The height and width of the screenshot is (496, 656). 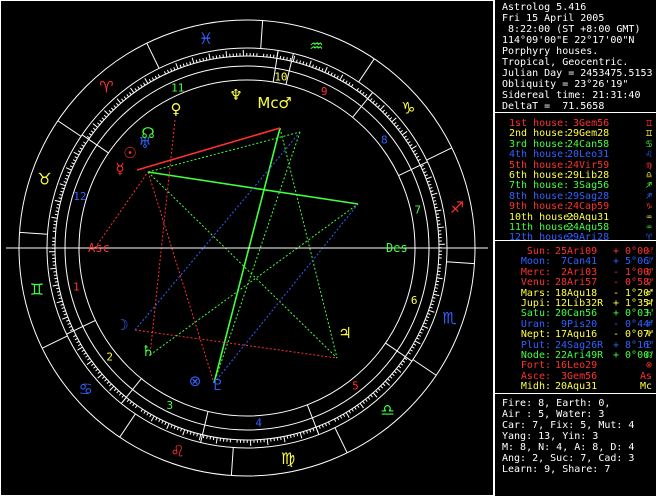 What do you see at coordinates (571, 29) in the screenshot?
I see `header-line: 8:22:00 (ST +8:00 GMT)` at bounding box center [571, 29].